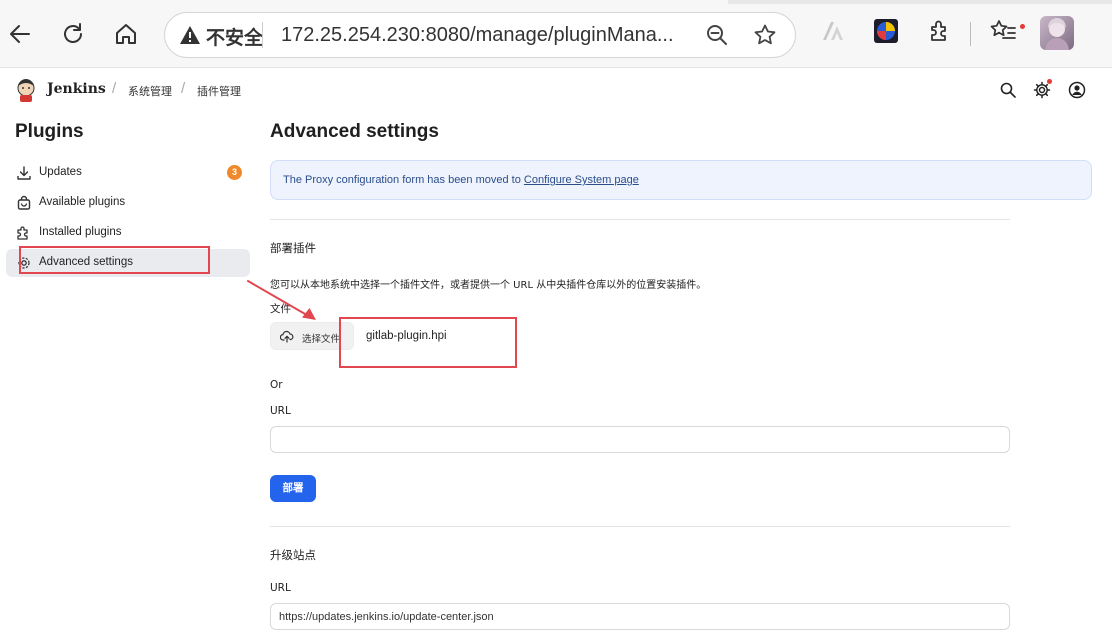  Describe the element at coordinates (280, 588) in the screenshot. I see `update-site-url-label: URL` at that location.